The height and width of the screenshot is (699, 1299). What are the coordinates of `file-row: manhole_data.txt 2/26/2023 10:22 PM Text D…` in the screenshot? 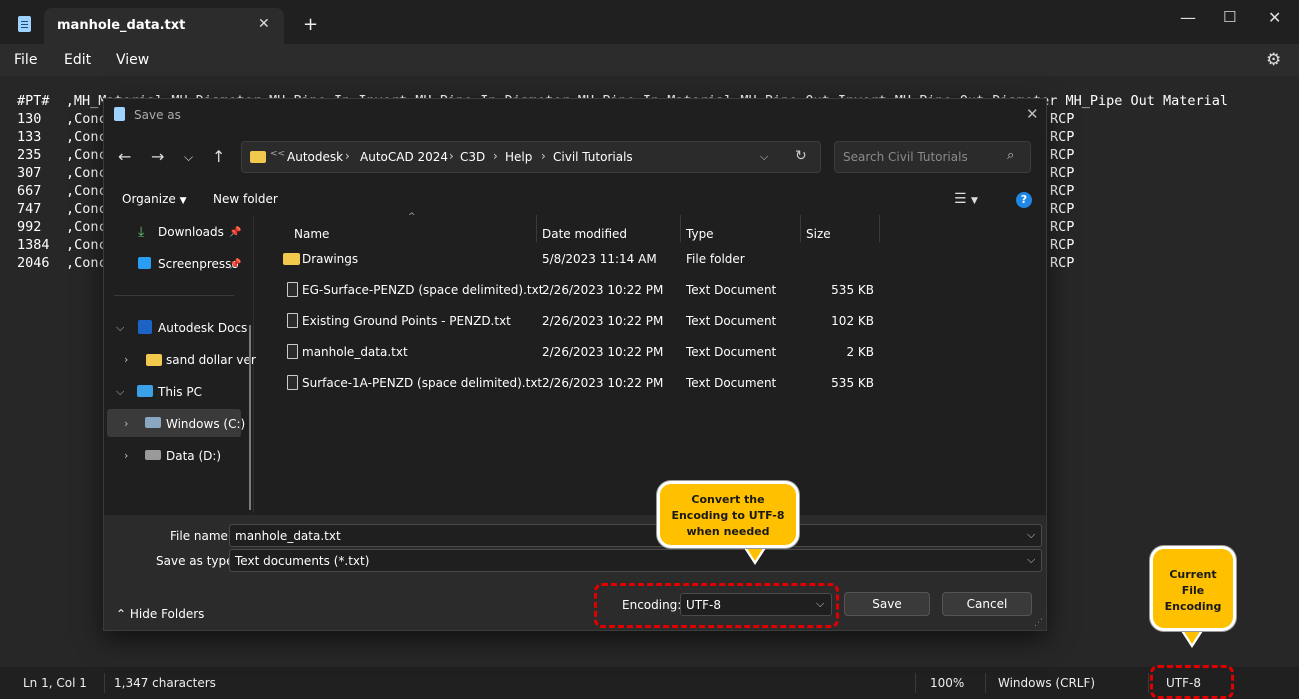 It's located at (655, 352).